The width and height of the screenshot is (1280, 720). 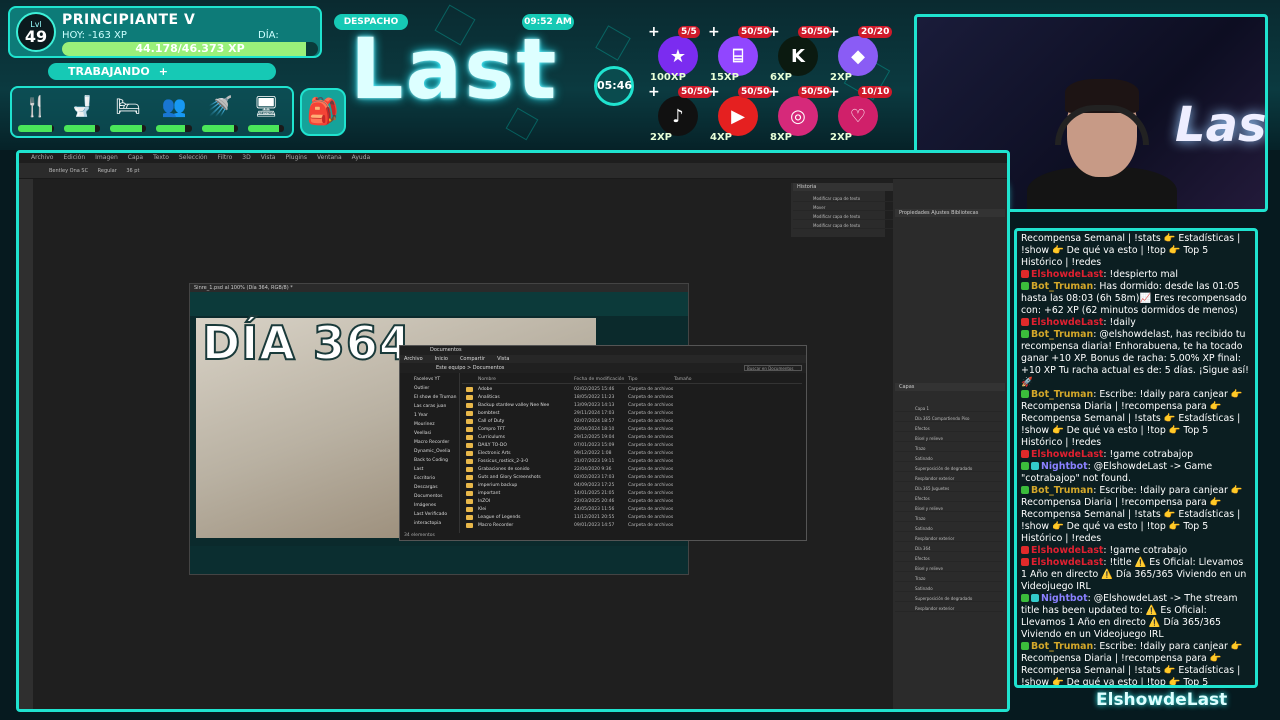 I want to click on ps-menu-item: Ventana, so click(x=329, y=157).